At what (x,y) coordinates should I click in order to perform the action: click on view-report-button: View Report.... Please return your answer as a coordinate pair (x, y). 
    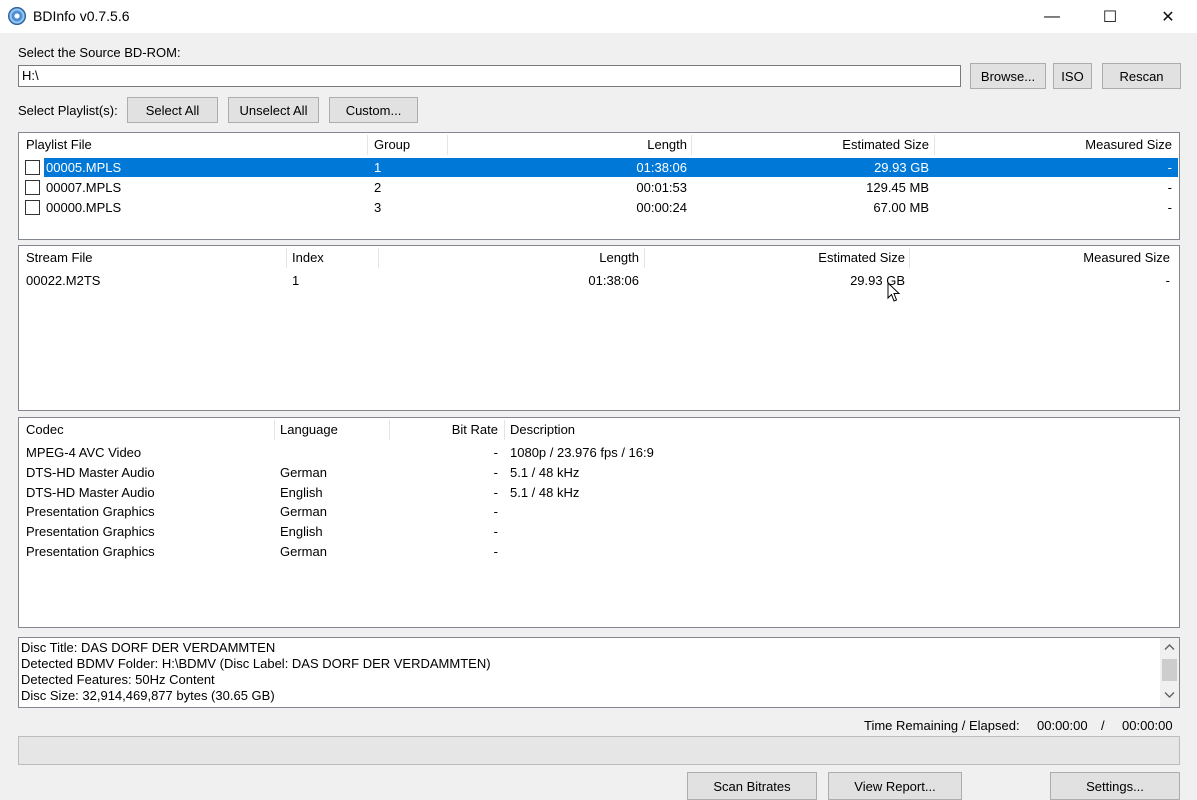
    Looking at the image, I should click on (895, 786).